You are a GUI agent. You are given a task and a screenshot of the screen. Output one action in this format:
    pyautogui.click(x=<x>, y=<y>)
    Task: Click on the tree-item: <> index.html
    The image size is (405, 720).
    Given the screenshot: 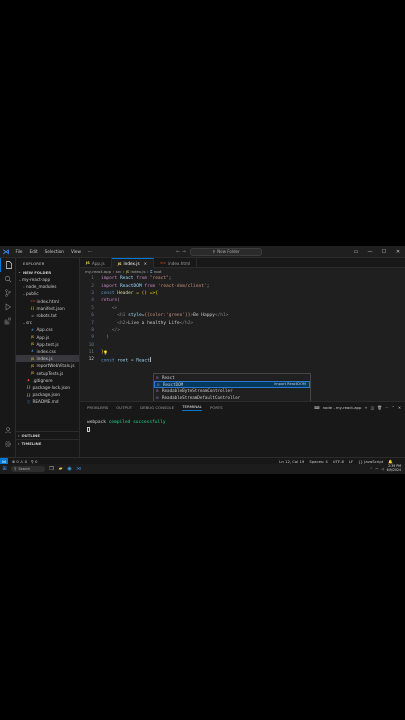 What is the action you would take?
    pyautogui.click(x=47, y=301)
    